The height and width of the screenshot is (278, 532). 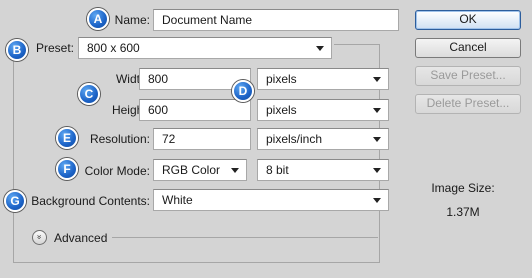 I want to click on group-box-top, so click(x=356, y=44).